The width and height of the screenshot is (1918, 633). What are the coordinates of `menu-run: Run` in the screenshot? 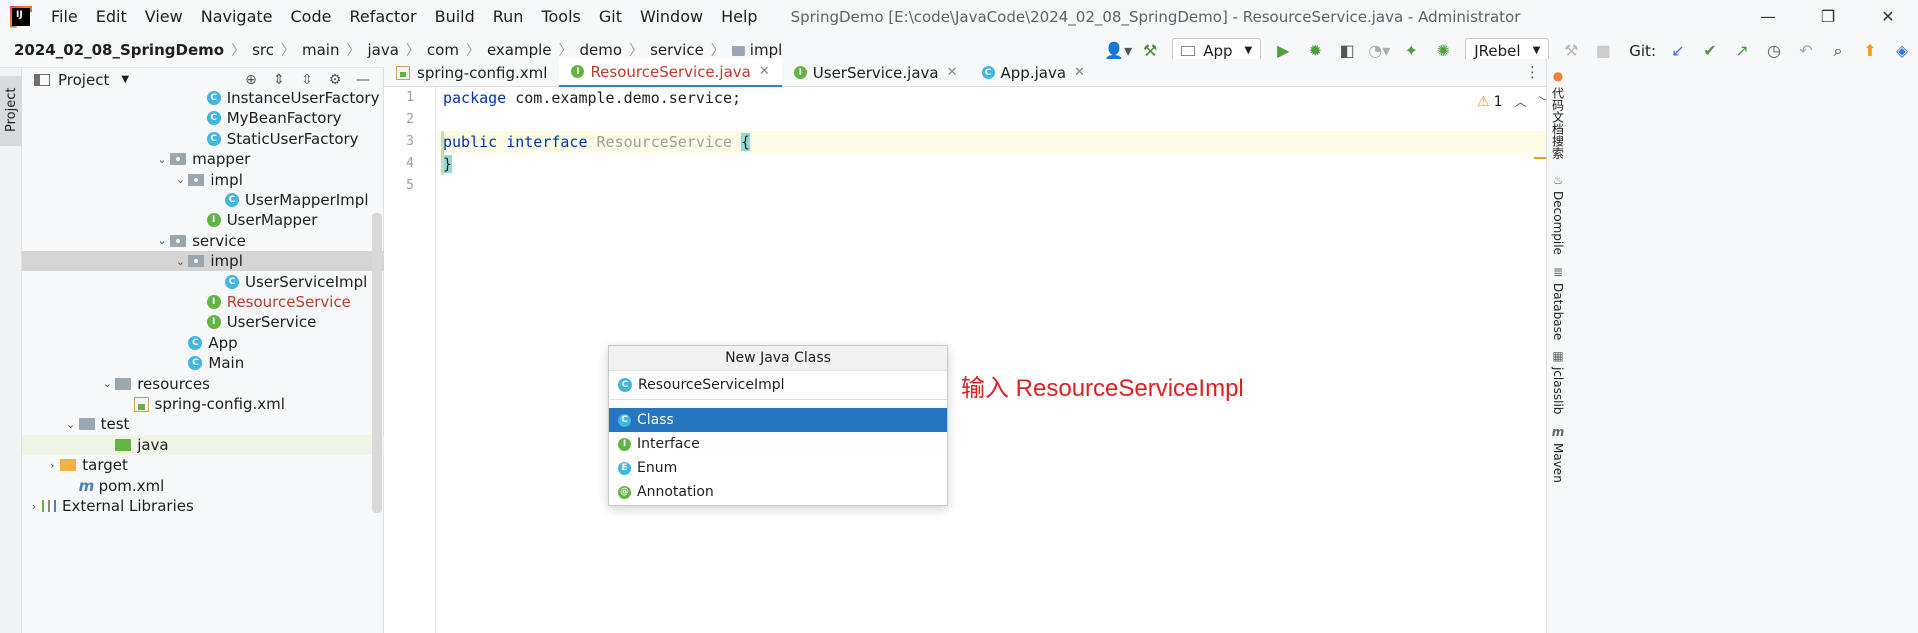 It's located at (508, 16).